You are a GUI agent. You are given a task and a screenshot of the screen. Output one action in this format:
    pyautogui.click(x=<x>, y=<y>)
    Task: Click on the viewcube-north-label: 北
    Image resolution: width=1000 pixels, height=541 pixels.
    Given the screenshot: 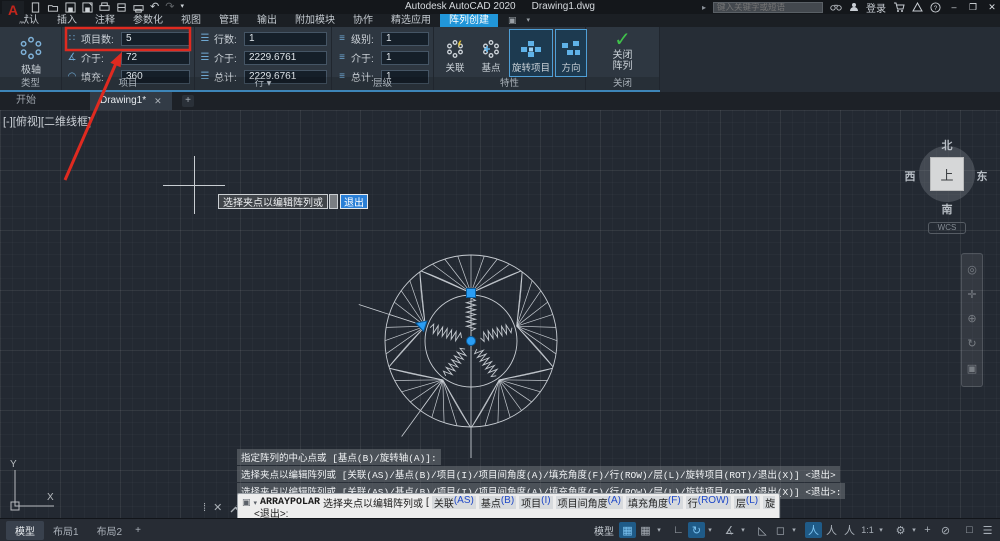 What is the action you would take?
    pyautogui.click(x=947, y=145)
    